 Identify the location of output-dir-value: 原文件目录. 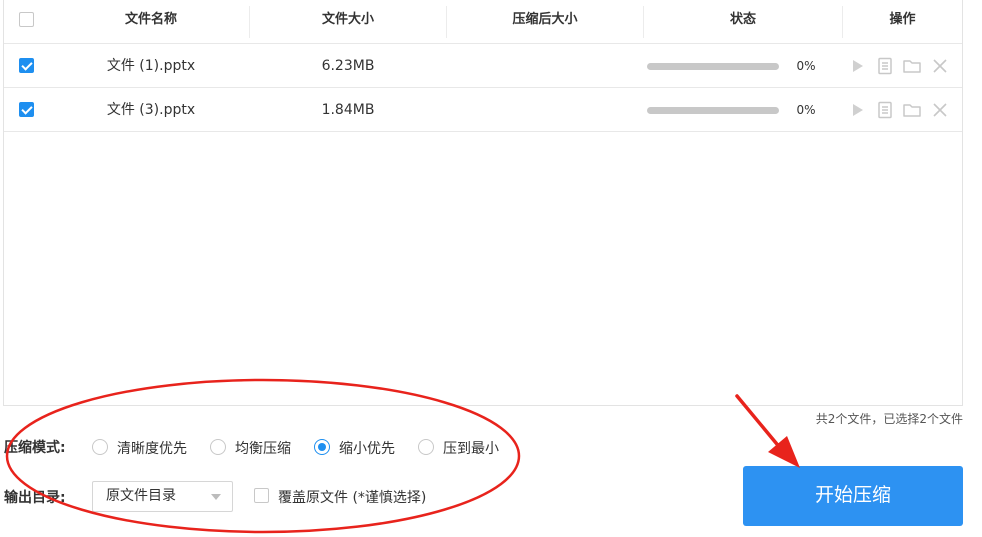
(141, 496).